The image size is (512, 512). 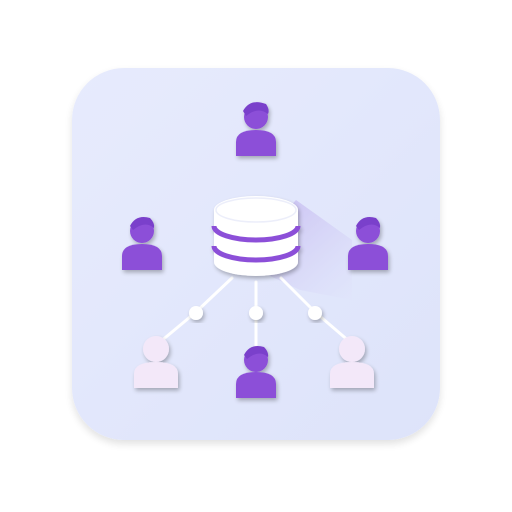 What do you see at coordinates (256, 236) in the screenshot?
I see `database-icon` at bounding box center [256, 236].